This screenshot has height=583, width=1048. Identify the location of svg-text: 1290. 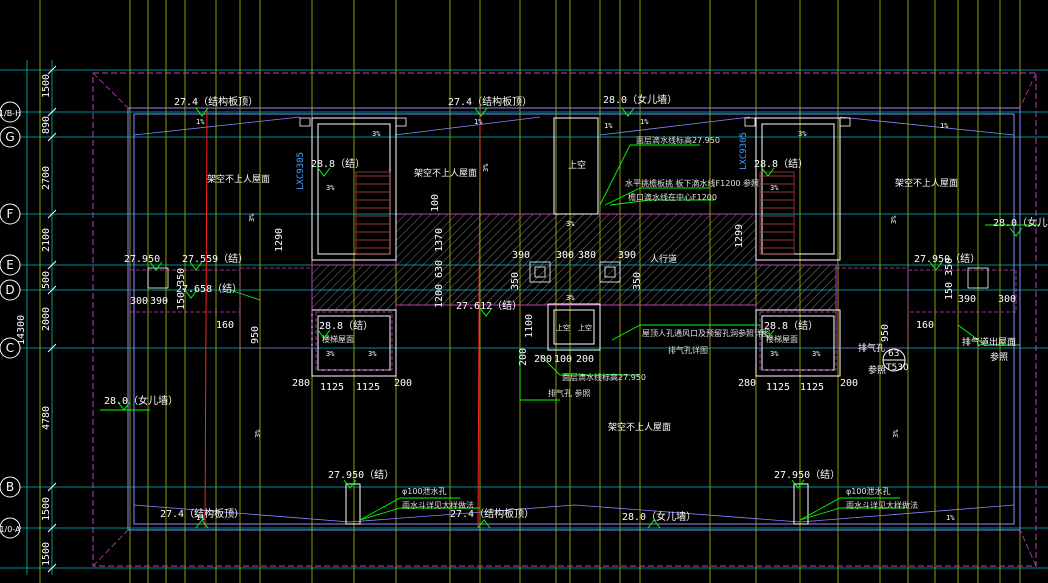
(279, 240).